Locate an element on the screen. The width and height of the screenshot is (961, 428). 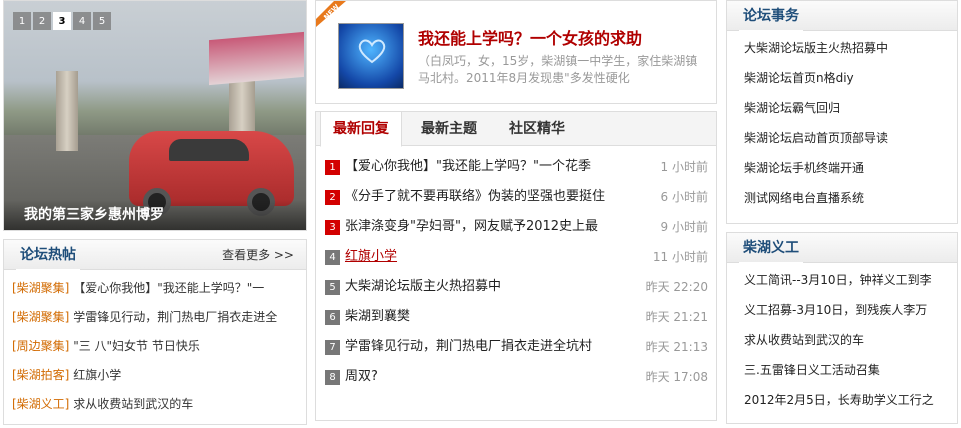
slider-page-1: 1 is located at coordinates (22, 21).